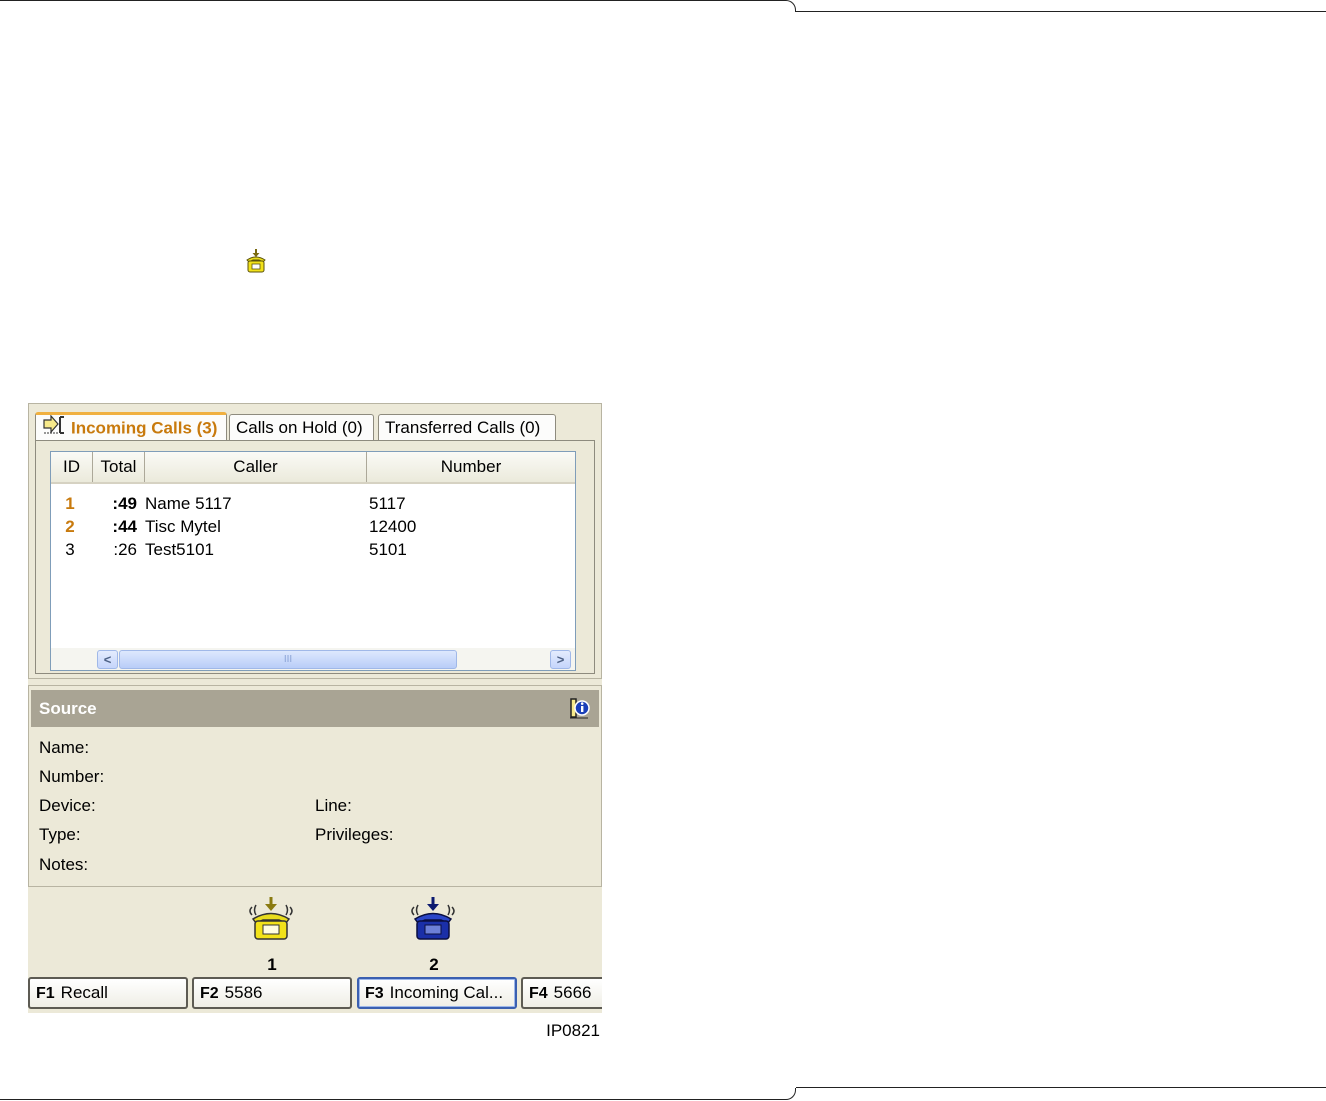  What do you see at coordinates (271, 921) in the screenshot?
I see `ringing-phone-yellow-icon` at bounding box center [271, 921].